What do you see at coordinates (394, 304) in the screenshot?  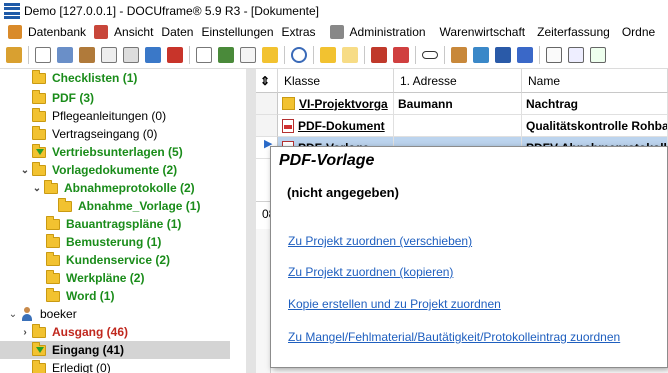 I see `link-copy-and-assign: Kopie erstellen und zu Projekt zuordnen` at bounding box center [394, 304].